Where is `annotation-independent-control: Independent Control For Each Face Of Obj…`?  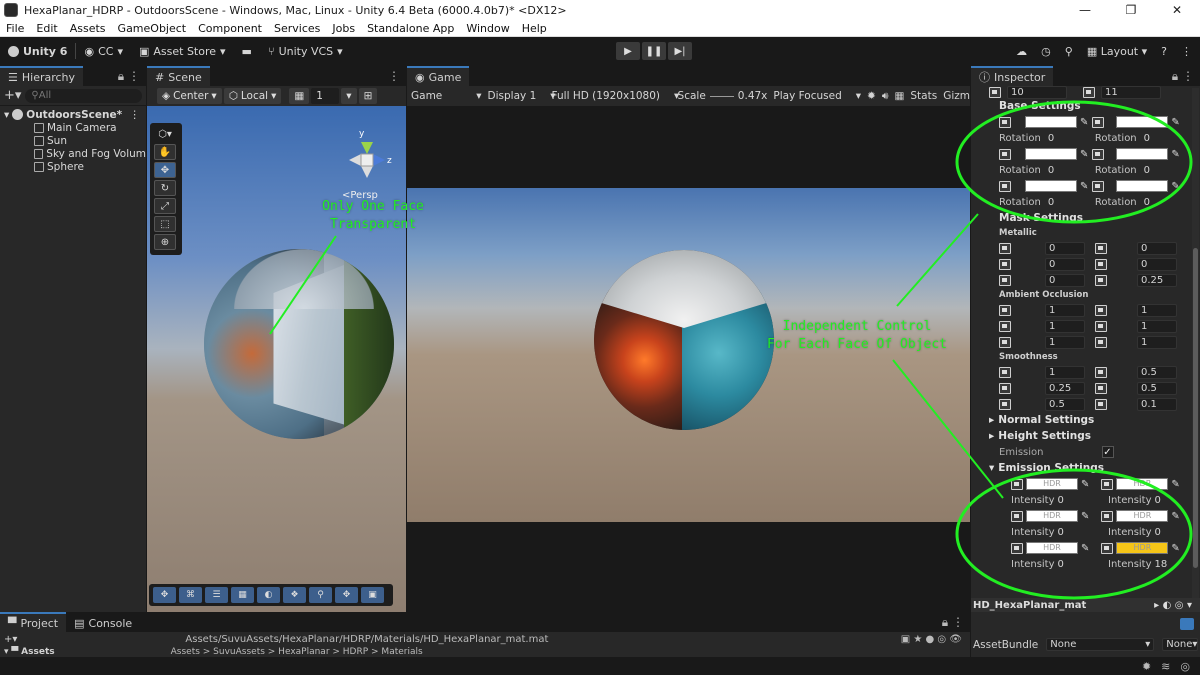
annotation-independent-control: Independent Control For Each Face Of Obj… is located at coordinates (856, 335).